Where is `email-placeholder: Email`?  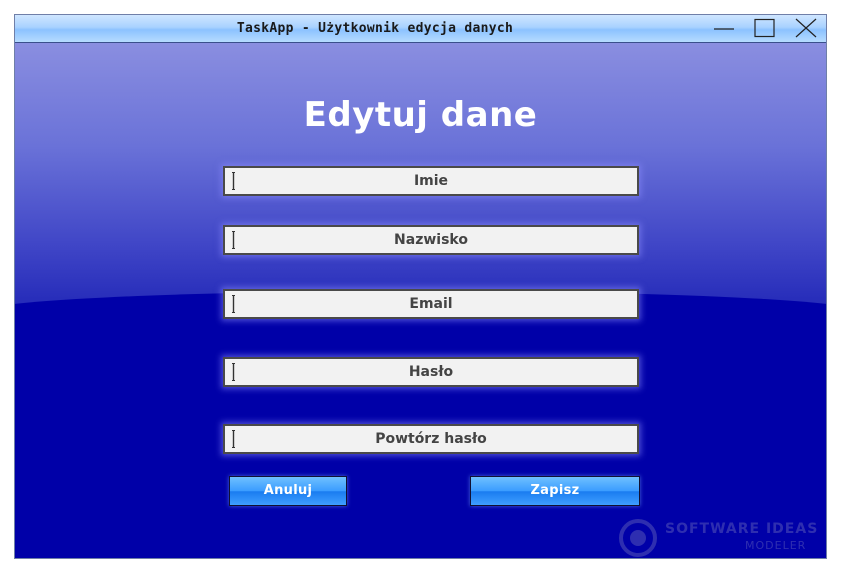 email-placeholder: Email is located at coordinates (431, 304).